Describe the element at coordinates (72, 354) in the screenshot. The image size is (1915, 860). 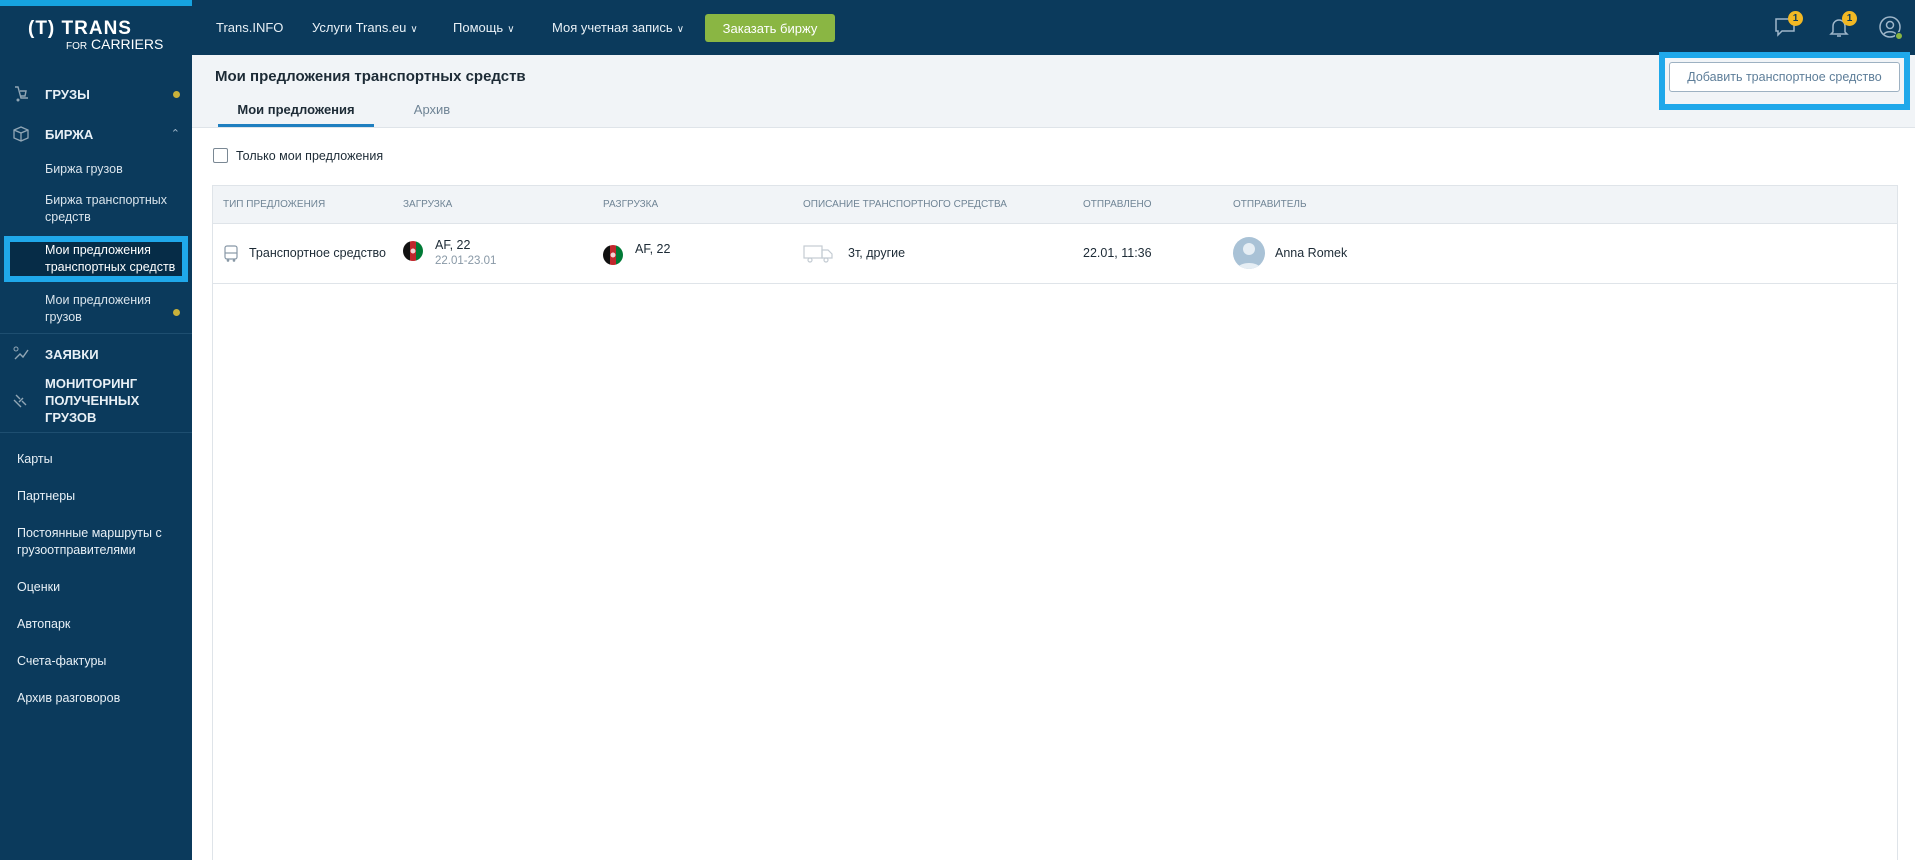
I see `sidebar-item-label: ЗАЯВКИ` at that location.